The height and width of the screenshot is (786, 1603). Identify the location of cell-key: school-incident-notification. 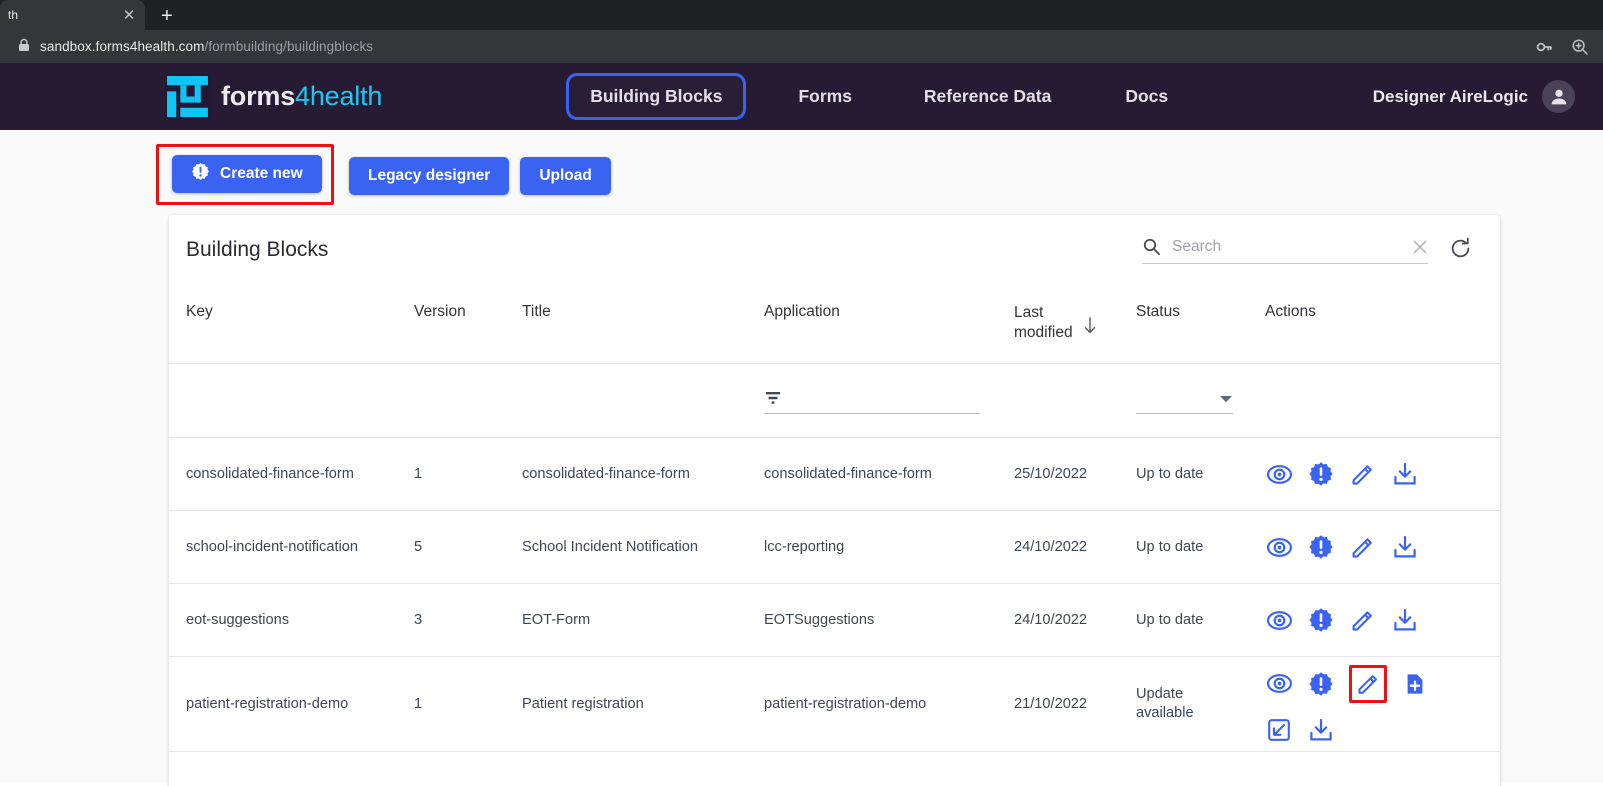
(291, 547).